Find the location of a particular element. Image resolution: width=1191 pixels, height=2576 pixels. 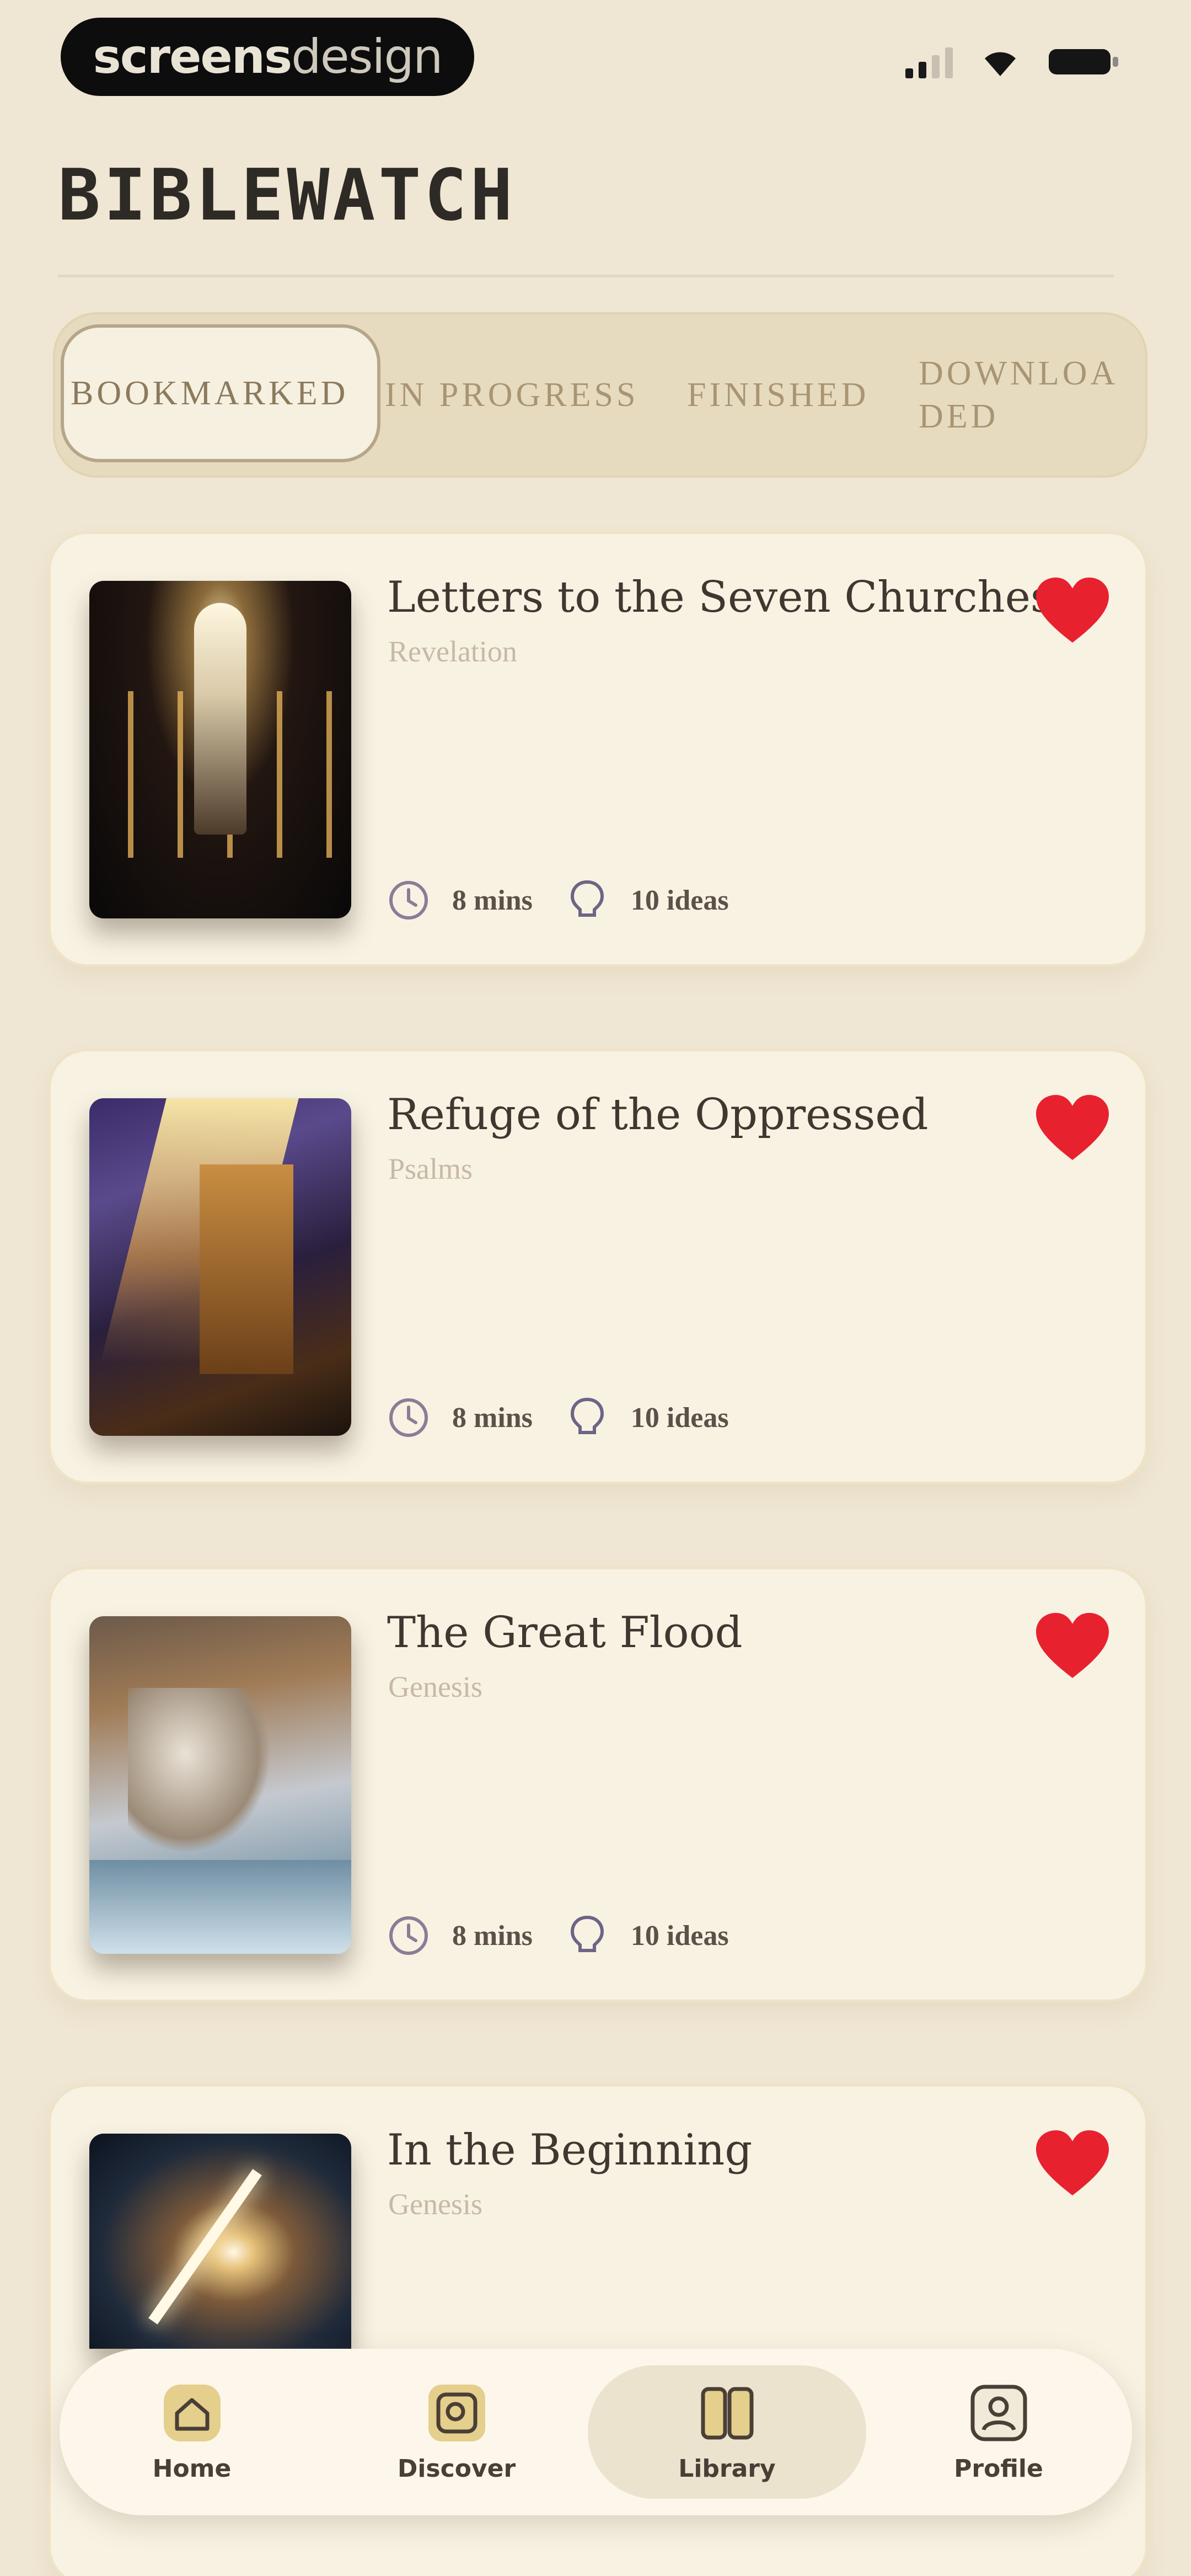

tab-label: IN PROGRESS is located at coordinates (512, 395).